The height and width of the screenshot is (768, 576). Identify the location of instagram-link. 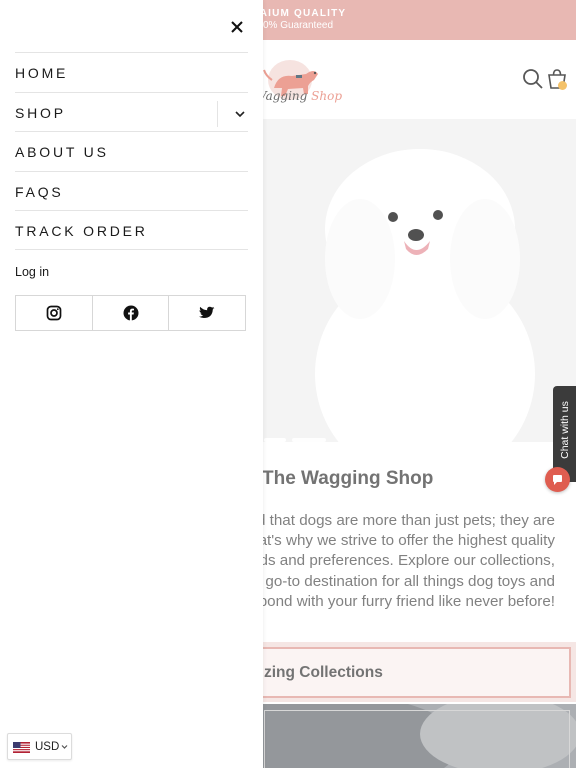
(54, 313).